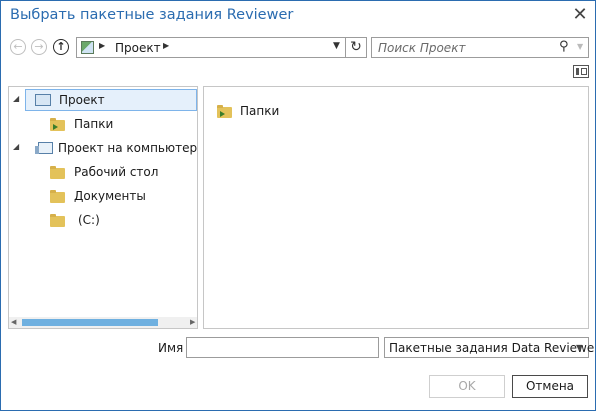 The image size is (596, 411). I want to click on list-item-folders: Папки, so click(272, 111).